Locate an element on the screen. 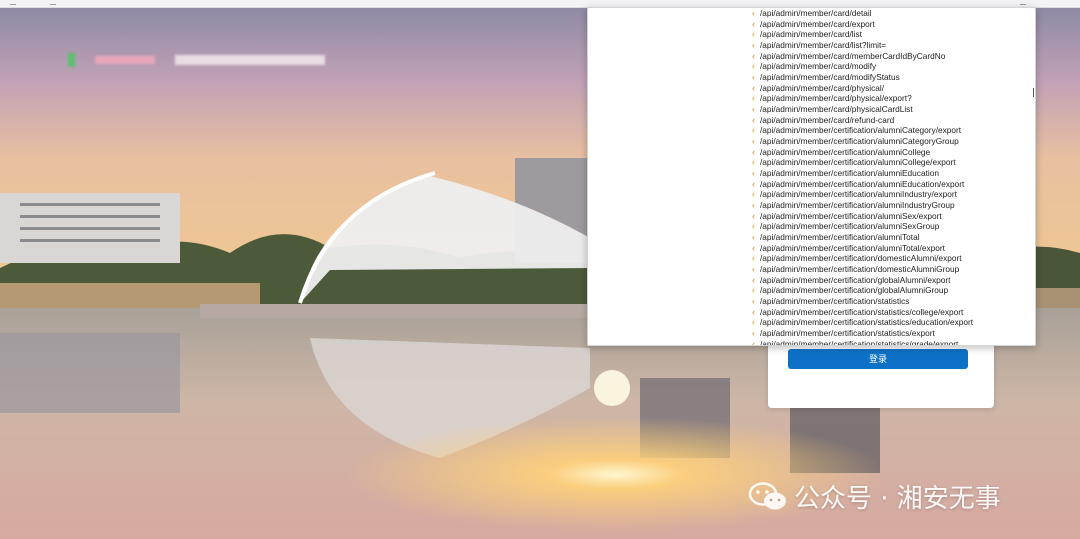 The image size is (1080, 539). autocomplete-item: ‹ /api/admin/member/card/export is located at coordinates (862, 24).